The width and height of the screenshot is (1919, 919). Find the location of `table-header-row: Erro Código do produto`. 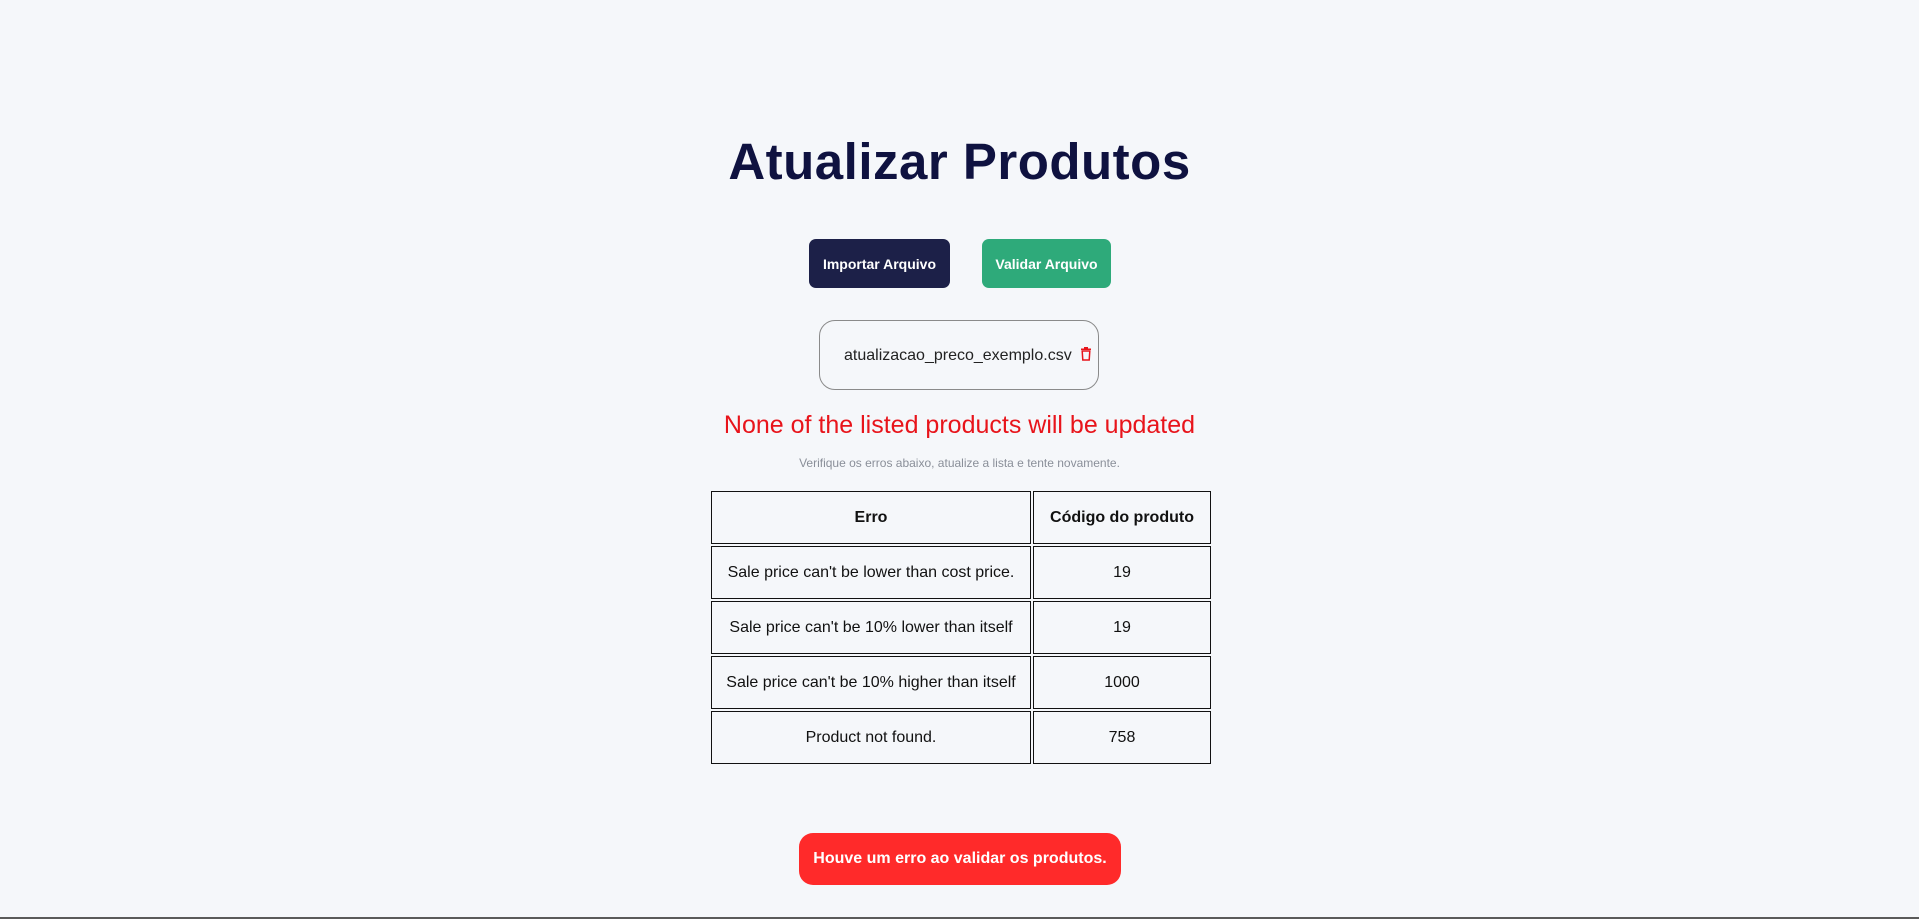

table-header-row: Erro Código do produto is located at coordinates (961, 517).